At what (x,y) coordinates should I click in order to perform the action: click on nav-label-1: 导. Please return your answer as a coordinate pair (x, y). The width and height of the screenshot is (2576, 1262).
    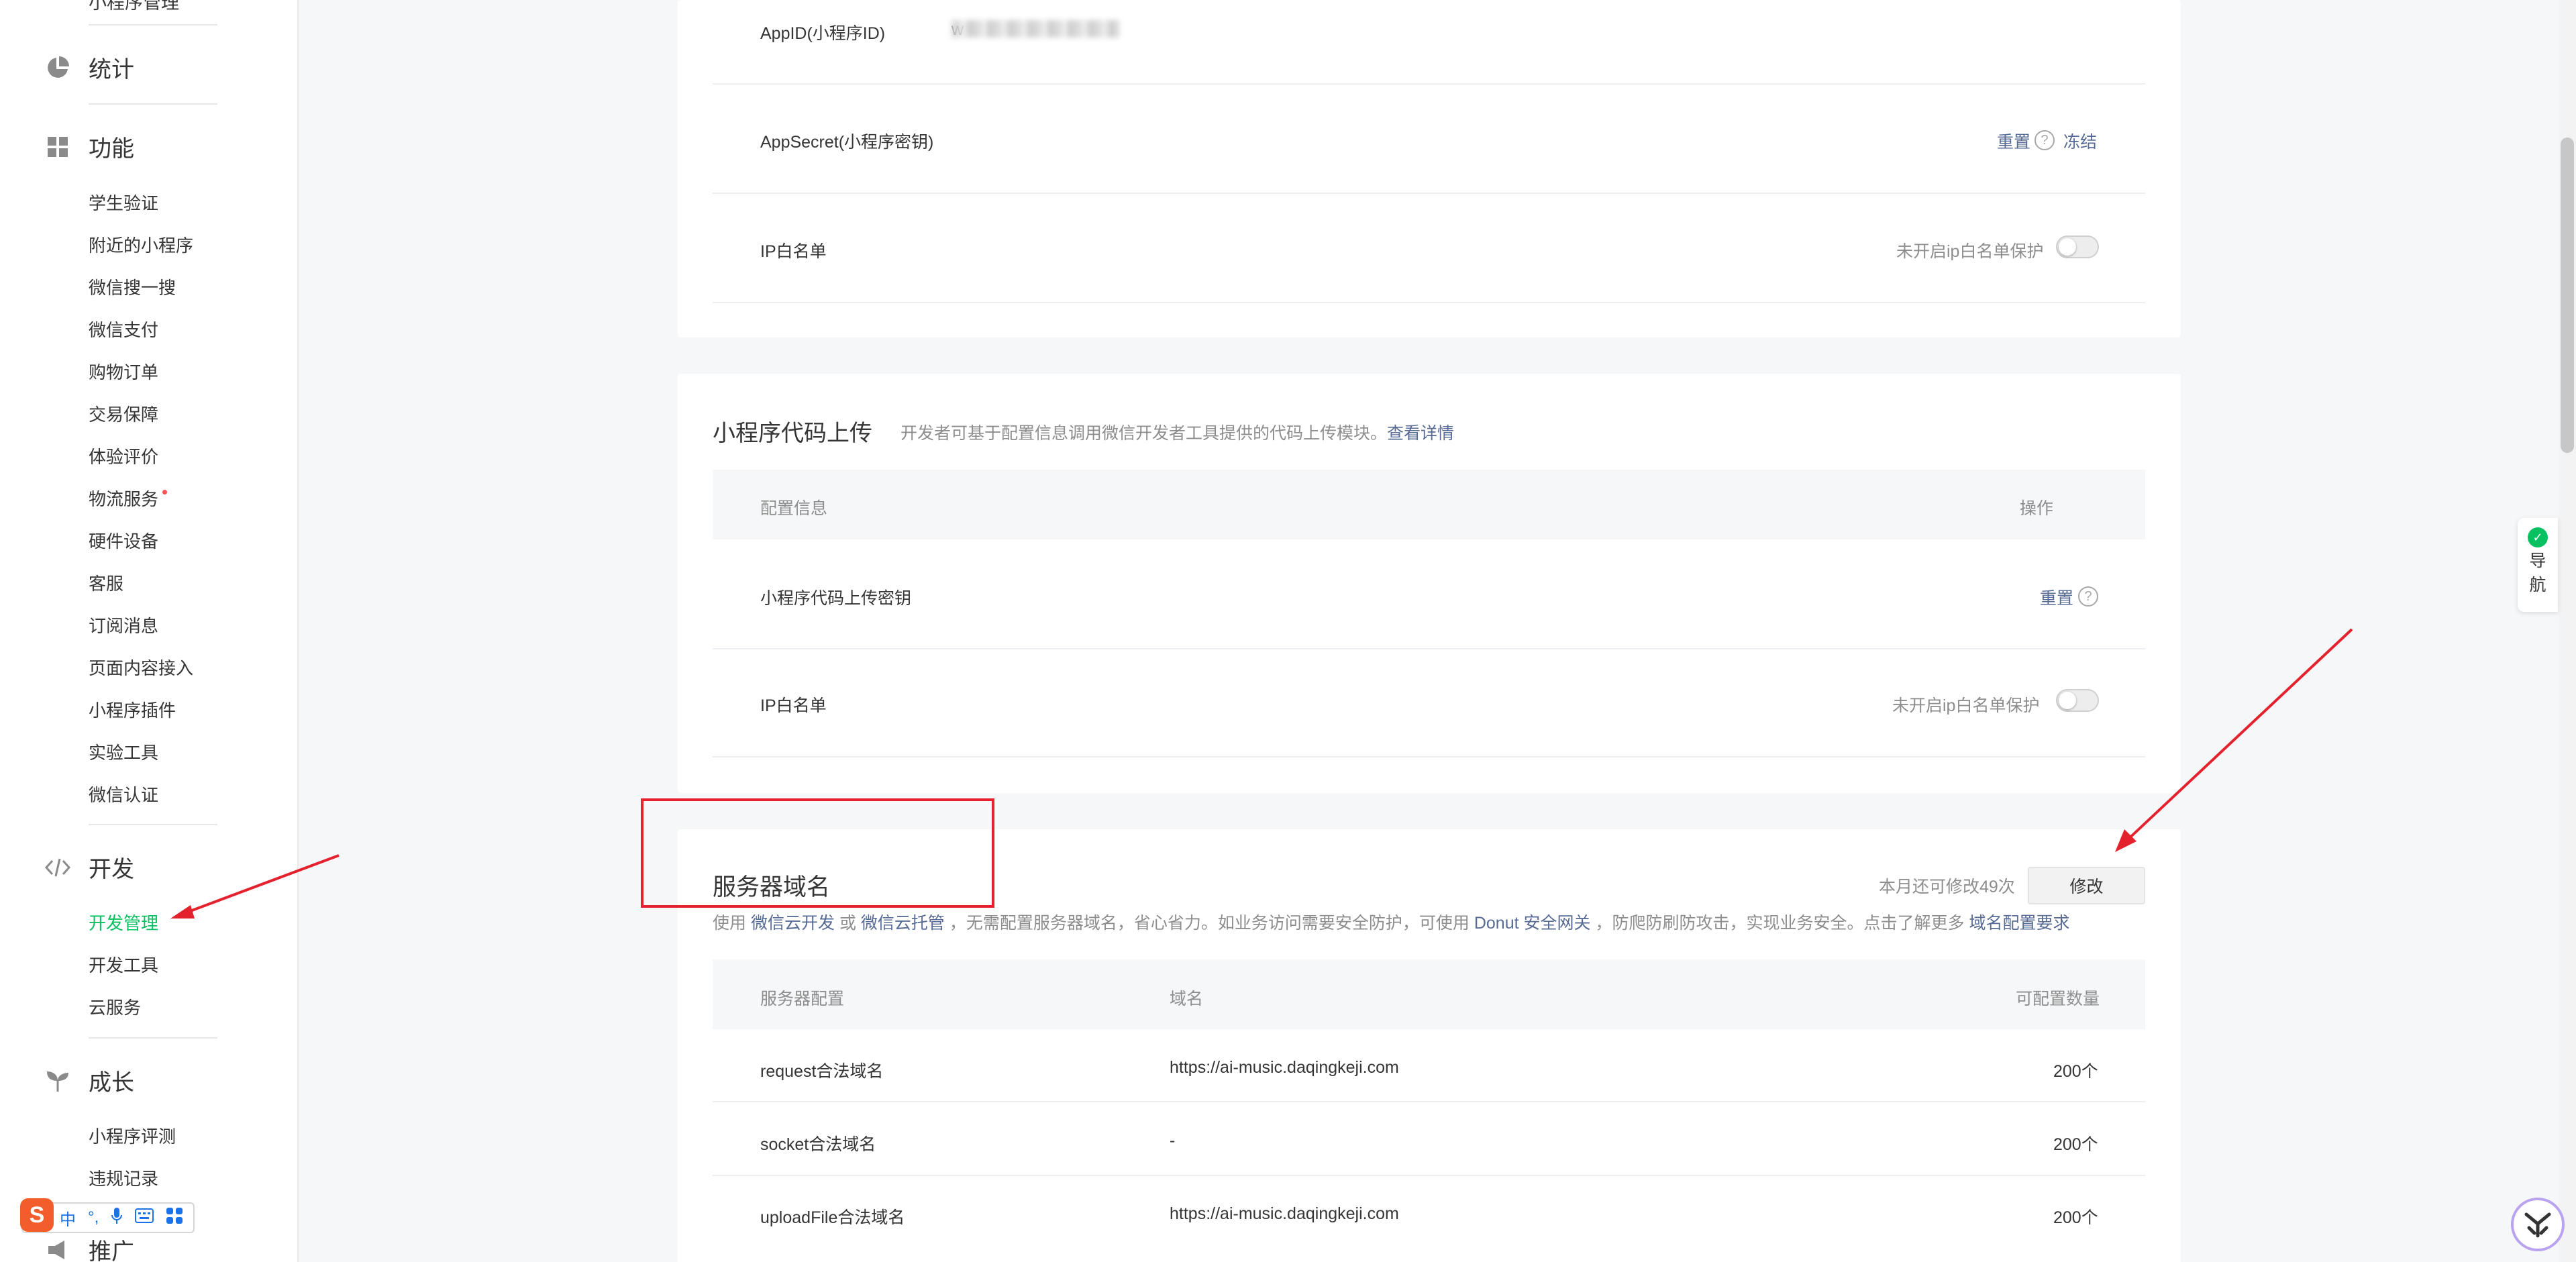
    Looking at the image, I should click on (2537, 560).